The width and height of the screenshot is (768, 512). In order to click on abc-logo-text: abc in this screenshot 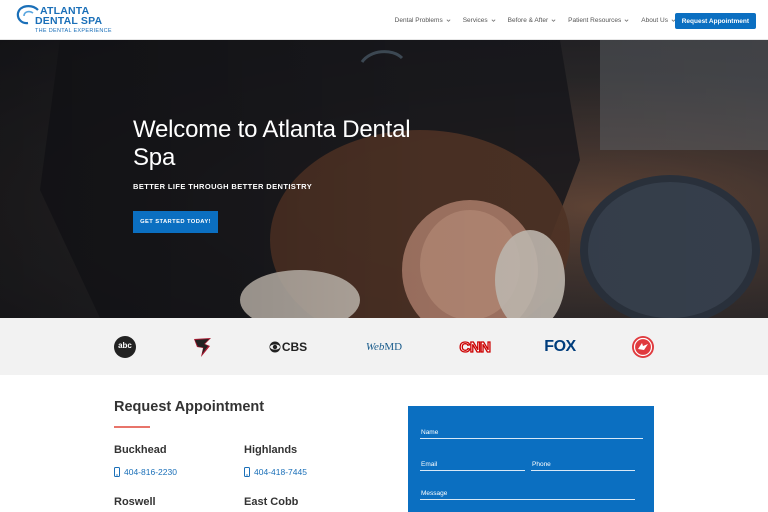, I will do `click(125, 345)`.